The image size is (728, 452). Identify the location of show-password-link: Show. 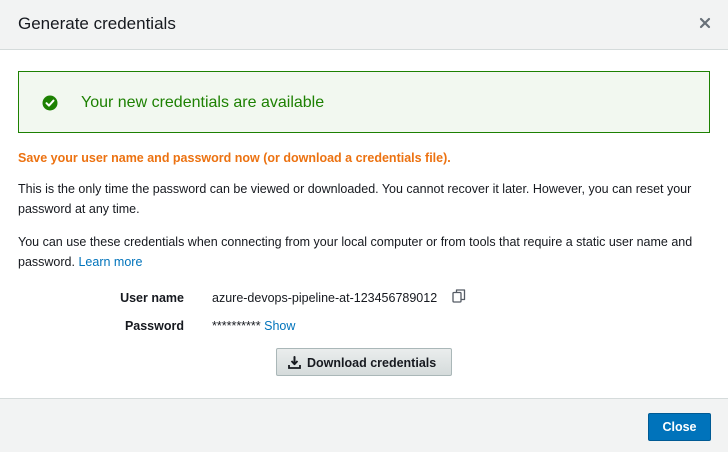
(279, 326).